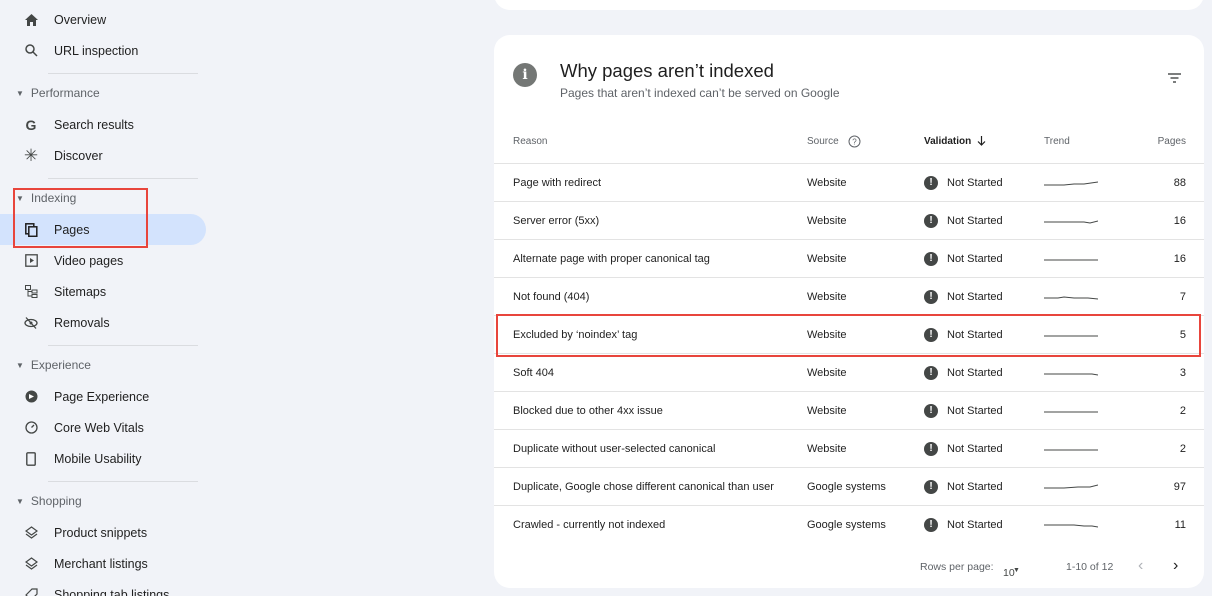  What do you see at coordinates (1179, 182) in the screenshot?
I see `row-pages: 88` at bounding box center [1179, 182].